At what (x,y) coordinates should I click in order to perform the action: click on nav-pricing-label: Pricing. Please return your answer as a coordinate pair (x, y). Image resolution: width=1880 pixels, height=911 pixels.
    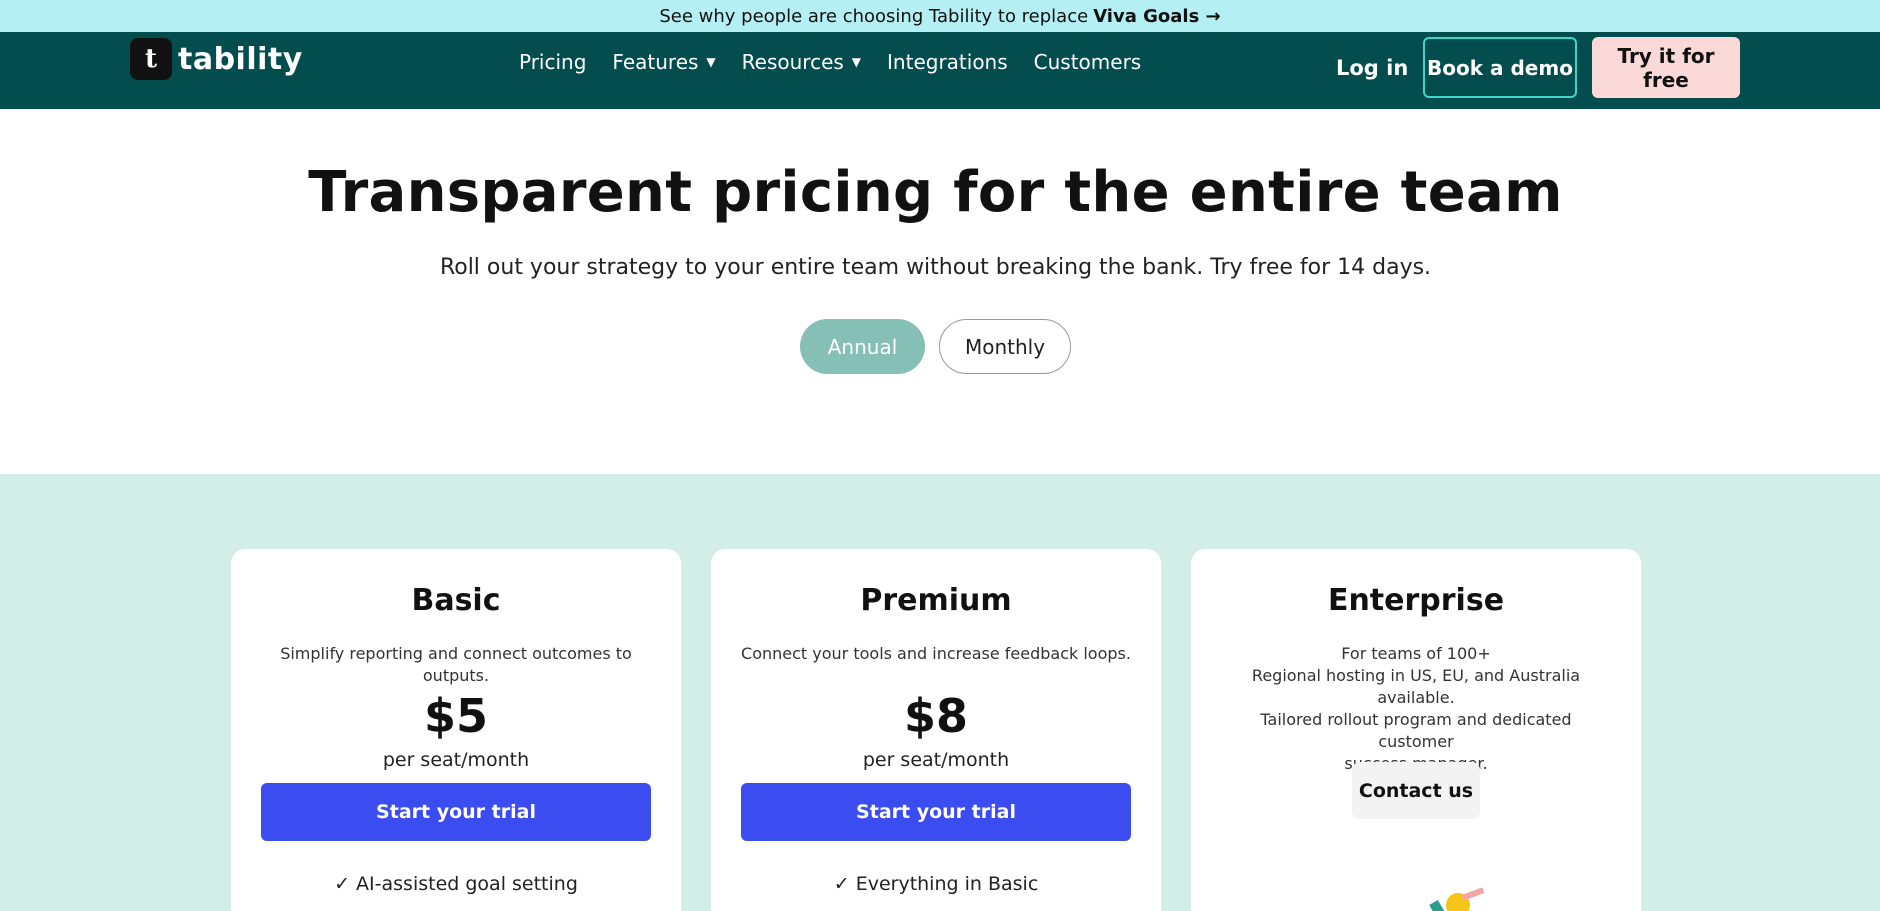
    Looking at the image, I should click on (553, 62).